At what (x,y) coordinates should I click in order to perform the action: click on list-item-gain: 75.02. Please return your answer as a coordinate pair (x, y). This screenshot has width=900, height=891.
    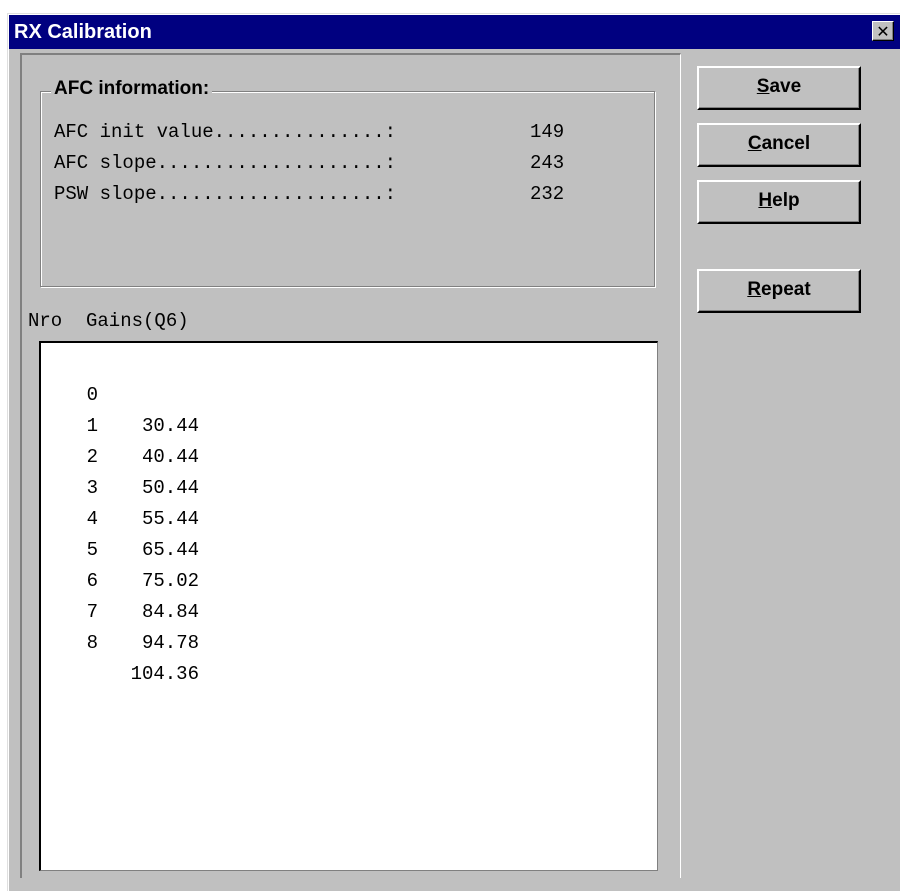
    Looking at the image, I should click on (170, 581).